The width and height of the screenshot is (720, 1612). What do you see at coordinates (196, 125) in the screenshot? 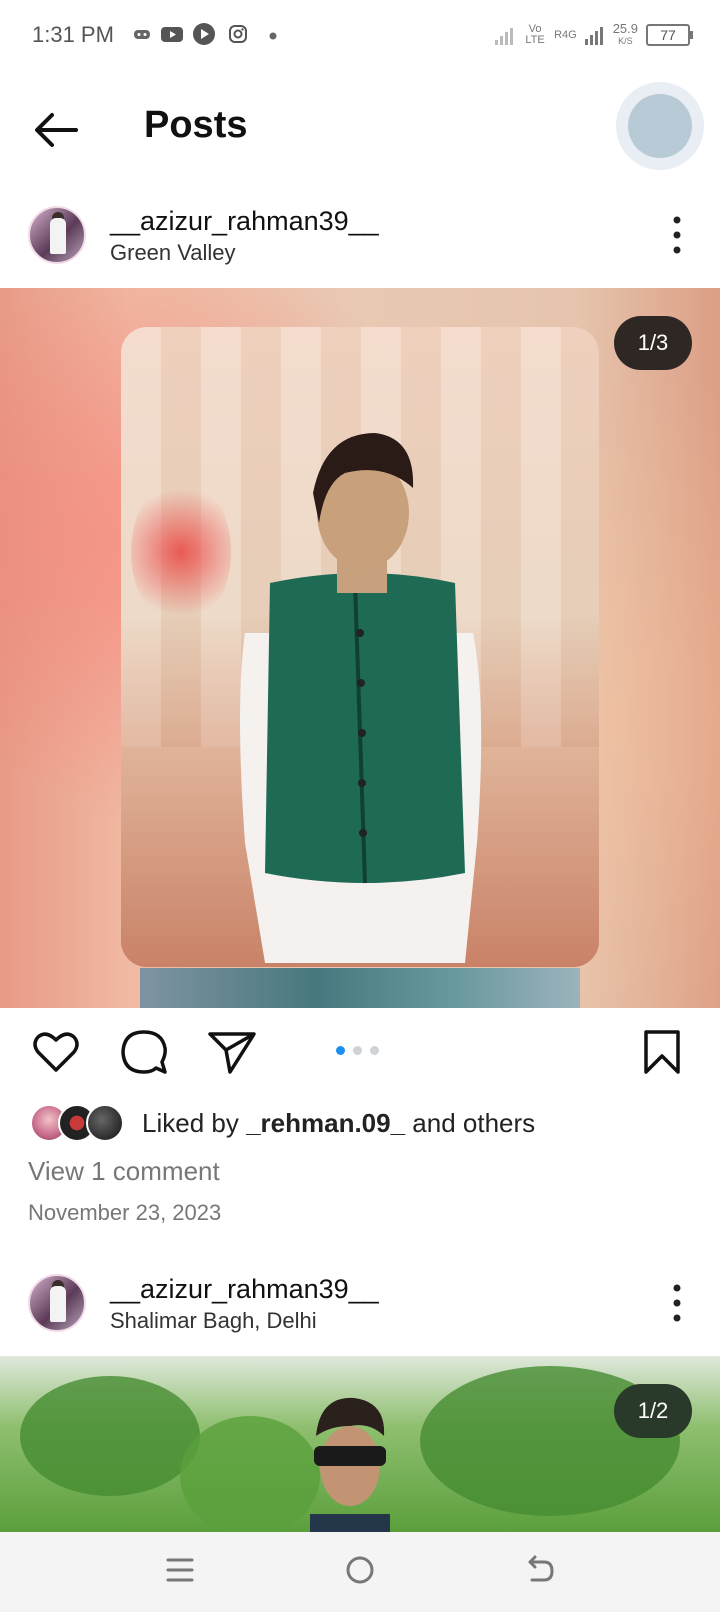
I see `page-title: Posts` at bounding box center [196, 125].